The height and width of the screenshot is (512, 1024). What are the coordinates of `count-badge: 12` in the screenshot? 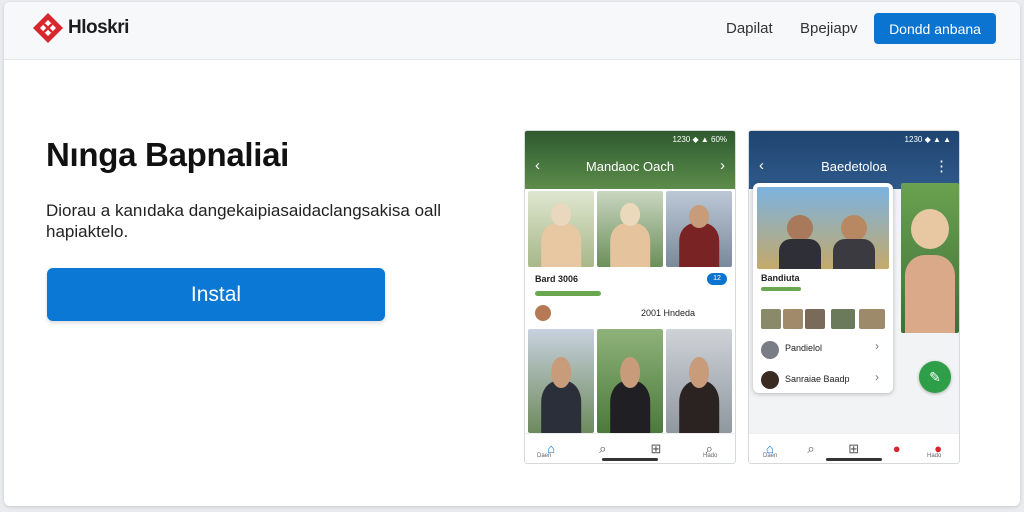 It's located at (717, 279).